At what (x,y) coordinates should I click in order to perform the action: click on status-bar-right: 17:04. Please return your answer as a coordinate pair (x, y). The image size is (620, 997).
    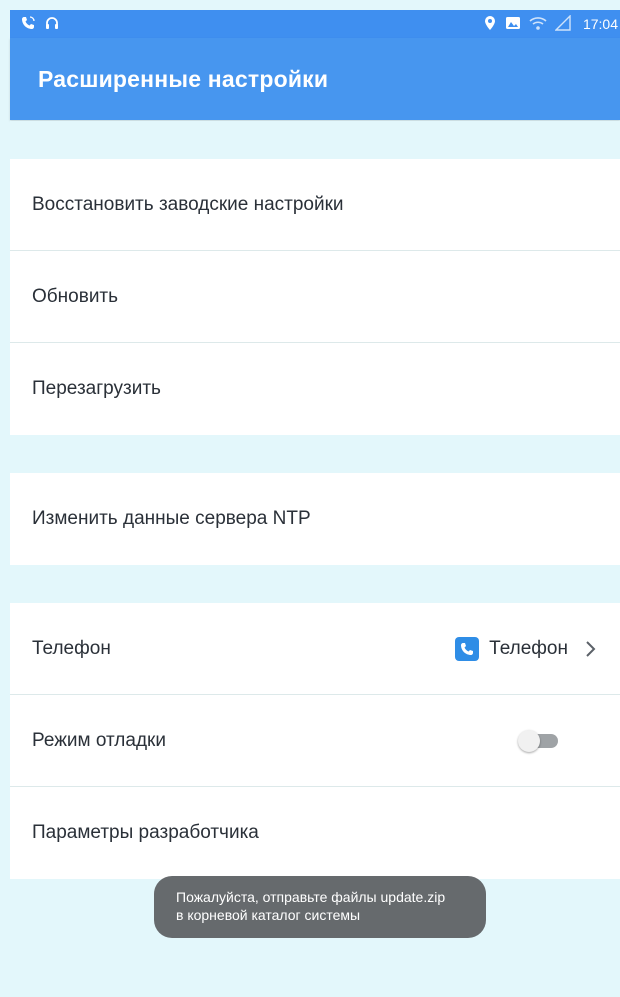
    Looking at the image, I should click on (550, 23).